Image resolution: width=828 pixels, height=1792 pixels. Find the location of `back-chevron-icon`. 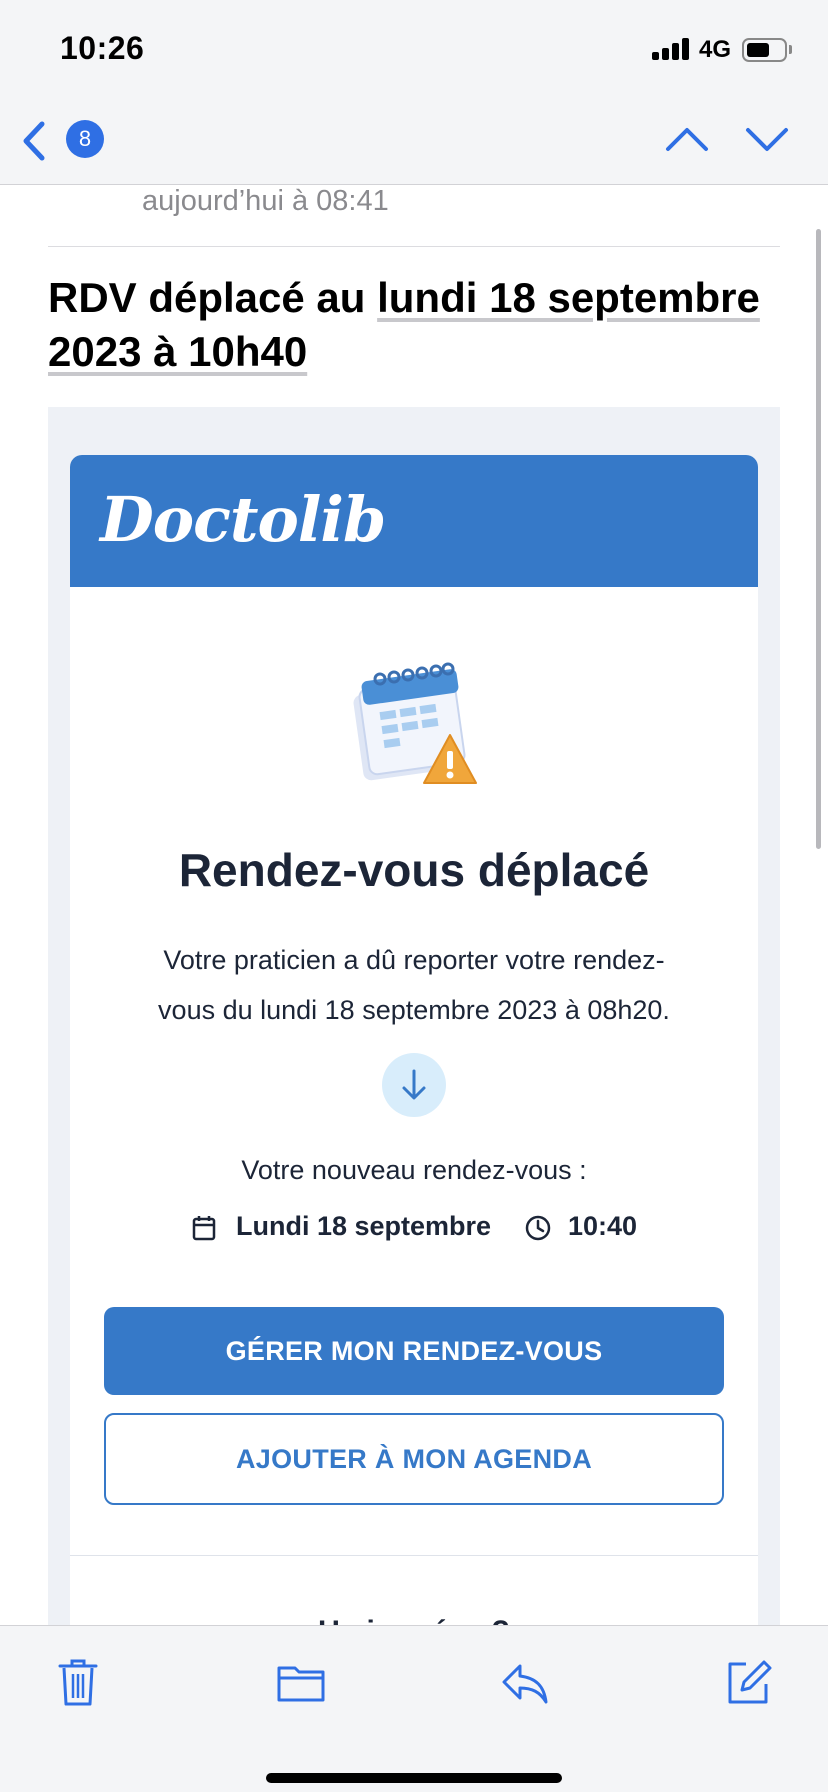

back-chevron-icon is located at coordinates (34, 141).